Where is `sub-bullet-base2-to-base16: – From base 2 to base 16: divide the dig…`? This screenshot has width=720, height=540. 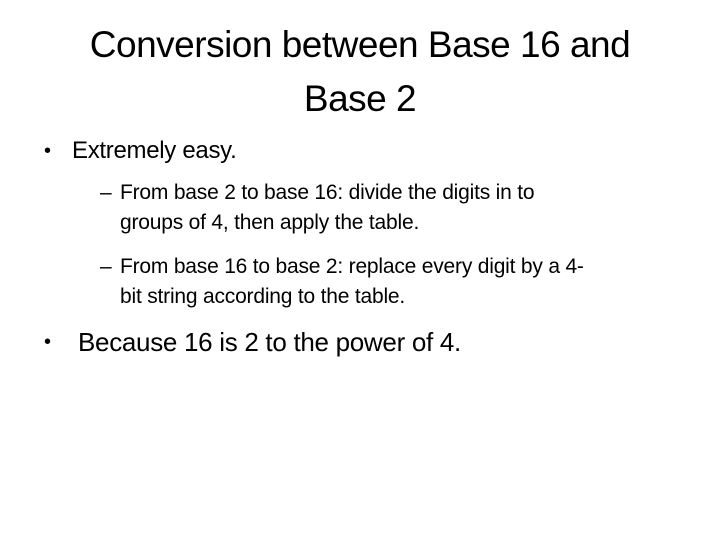
sub-bullet-base2-to-base16: – From base 2 to base 16: divide the dig… is located at coordinates (380, 208).